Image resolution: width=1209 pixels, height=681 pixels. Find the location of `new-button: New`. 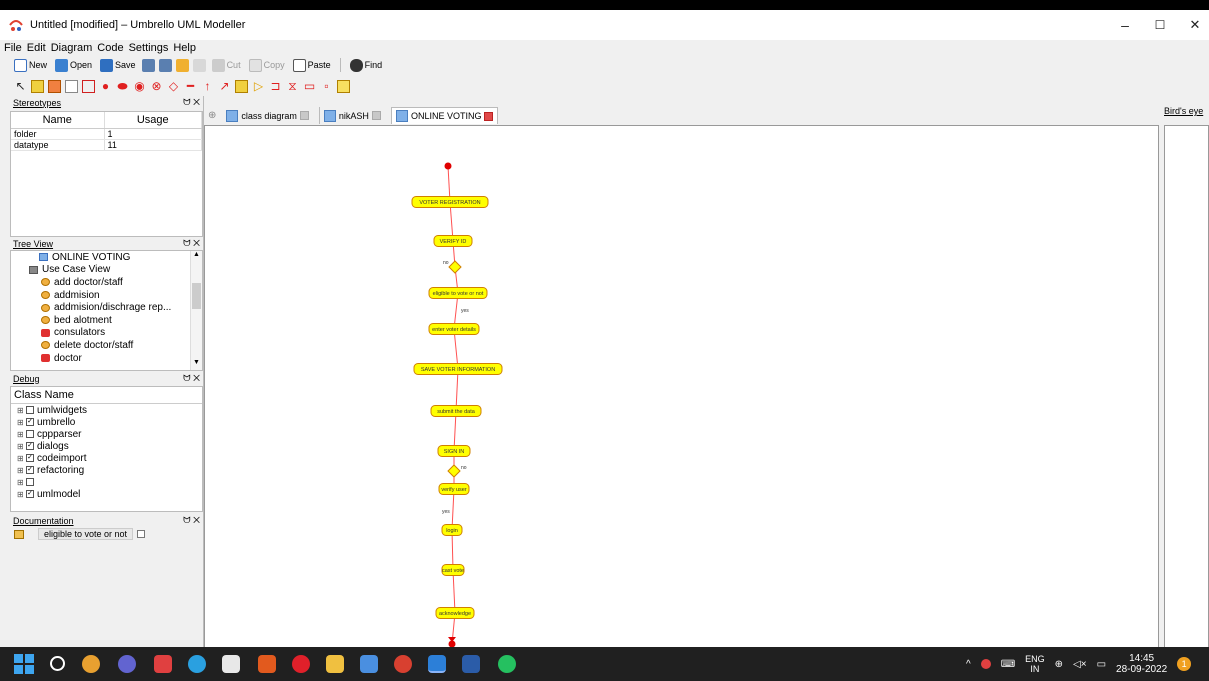

new-button: New is located at coordinates (30, 65).